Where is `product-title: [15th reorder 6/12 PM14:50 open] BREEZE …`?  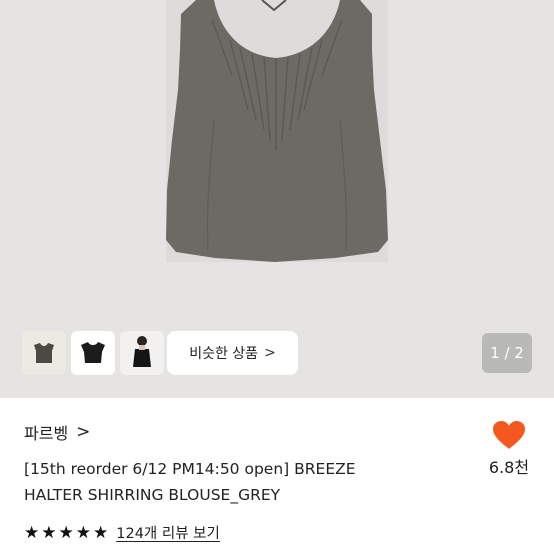 product-title: [15th reorder 6/12 PM14:50 open] BREEZE … is located at coordinates (224, 482).